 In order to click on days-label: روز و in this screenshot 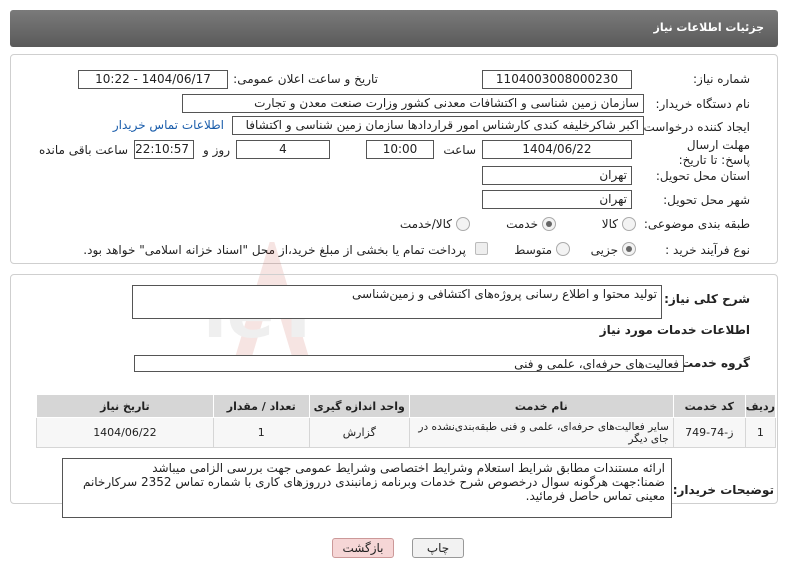, I will do `click(216, 150)`.